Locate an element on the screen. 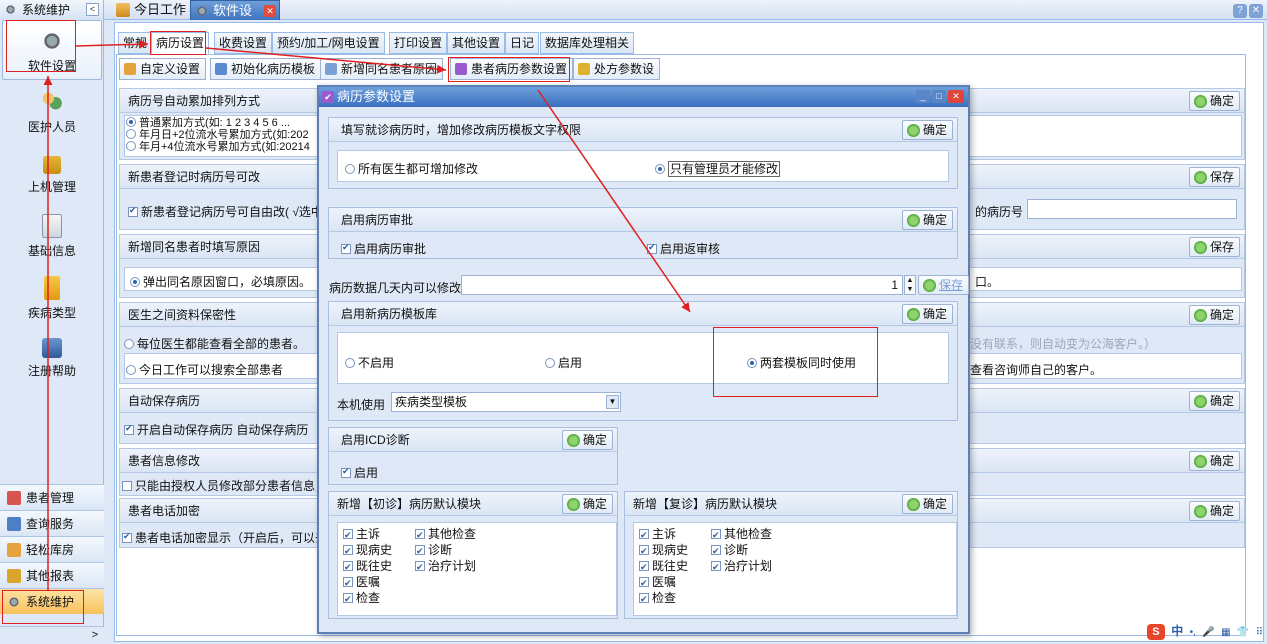  arrow-to-option is located at coordinates (614, 201).